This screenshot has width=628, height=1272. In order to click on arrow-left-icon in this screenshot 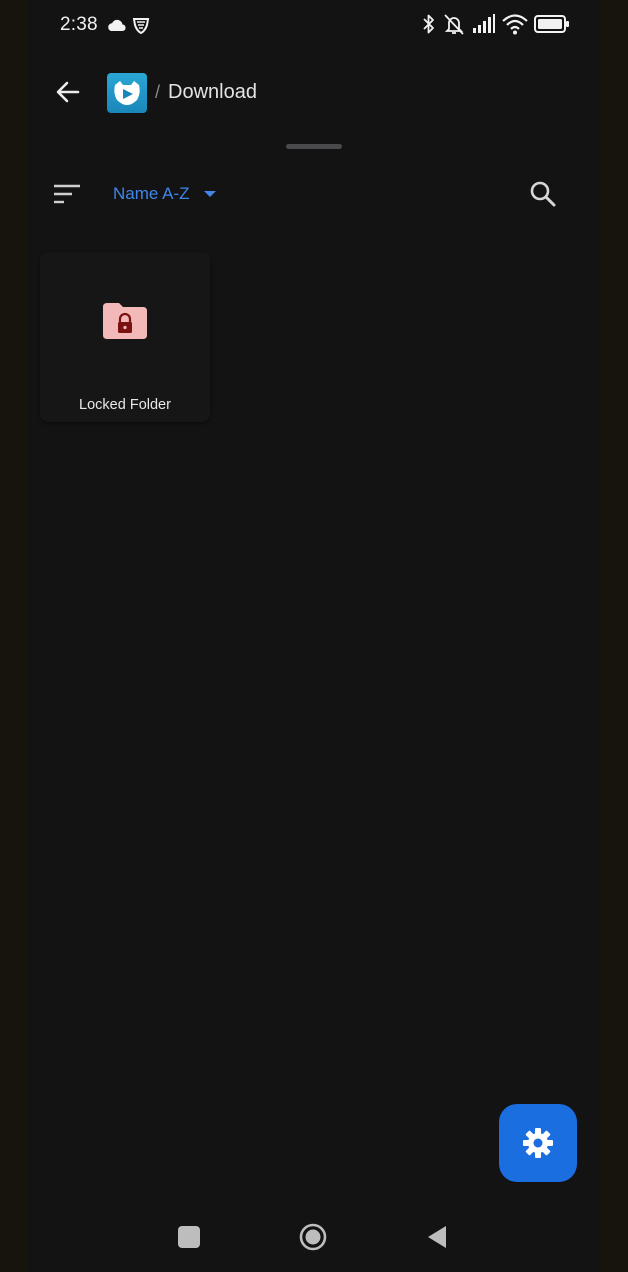, I will do `click(68, 92)`.